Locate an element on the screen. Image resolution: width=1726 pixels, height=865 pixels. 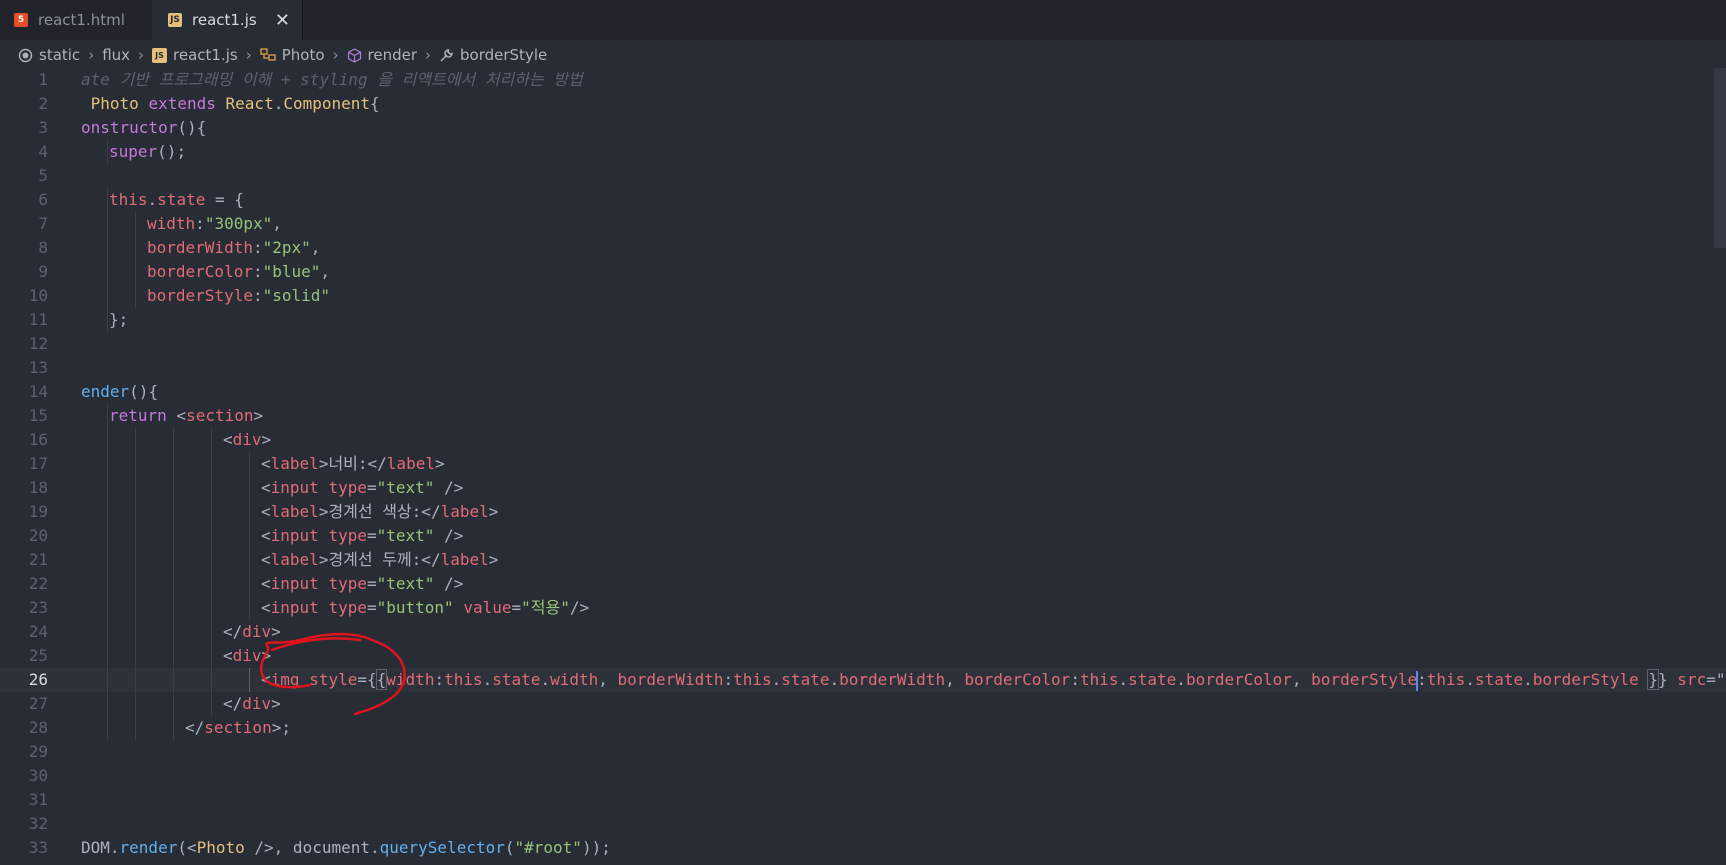
code-line: 34 is located at coordinates (863, 862).